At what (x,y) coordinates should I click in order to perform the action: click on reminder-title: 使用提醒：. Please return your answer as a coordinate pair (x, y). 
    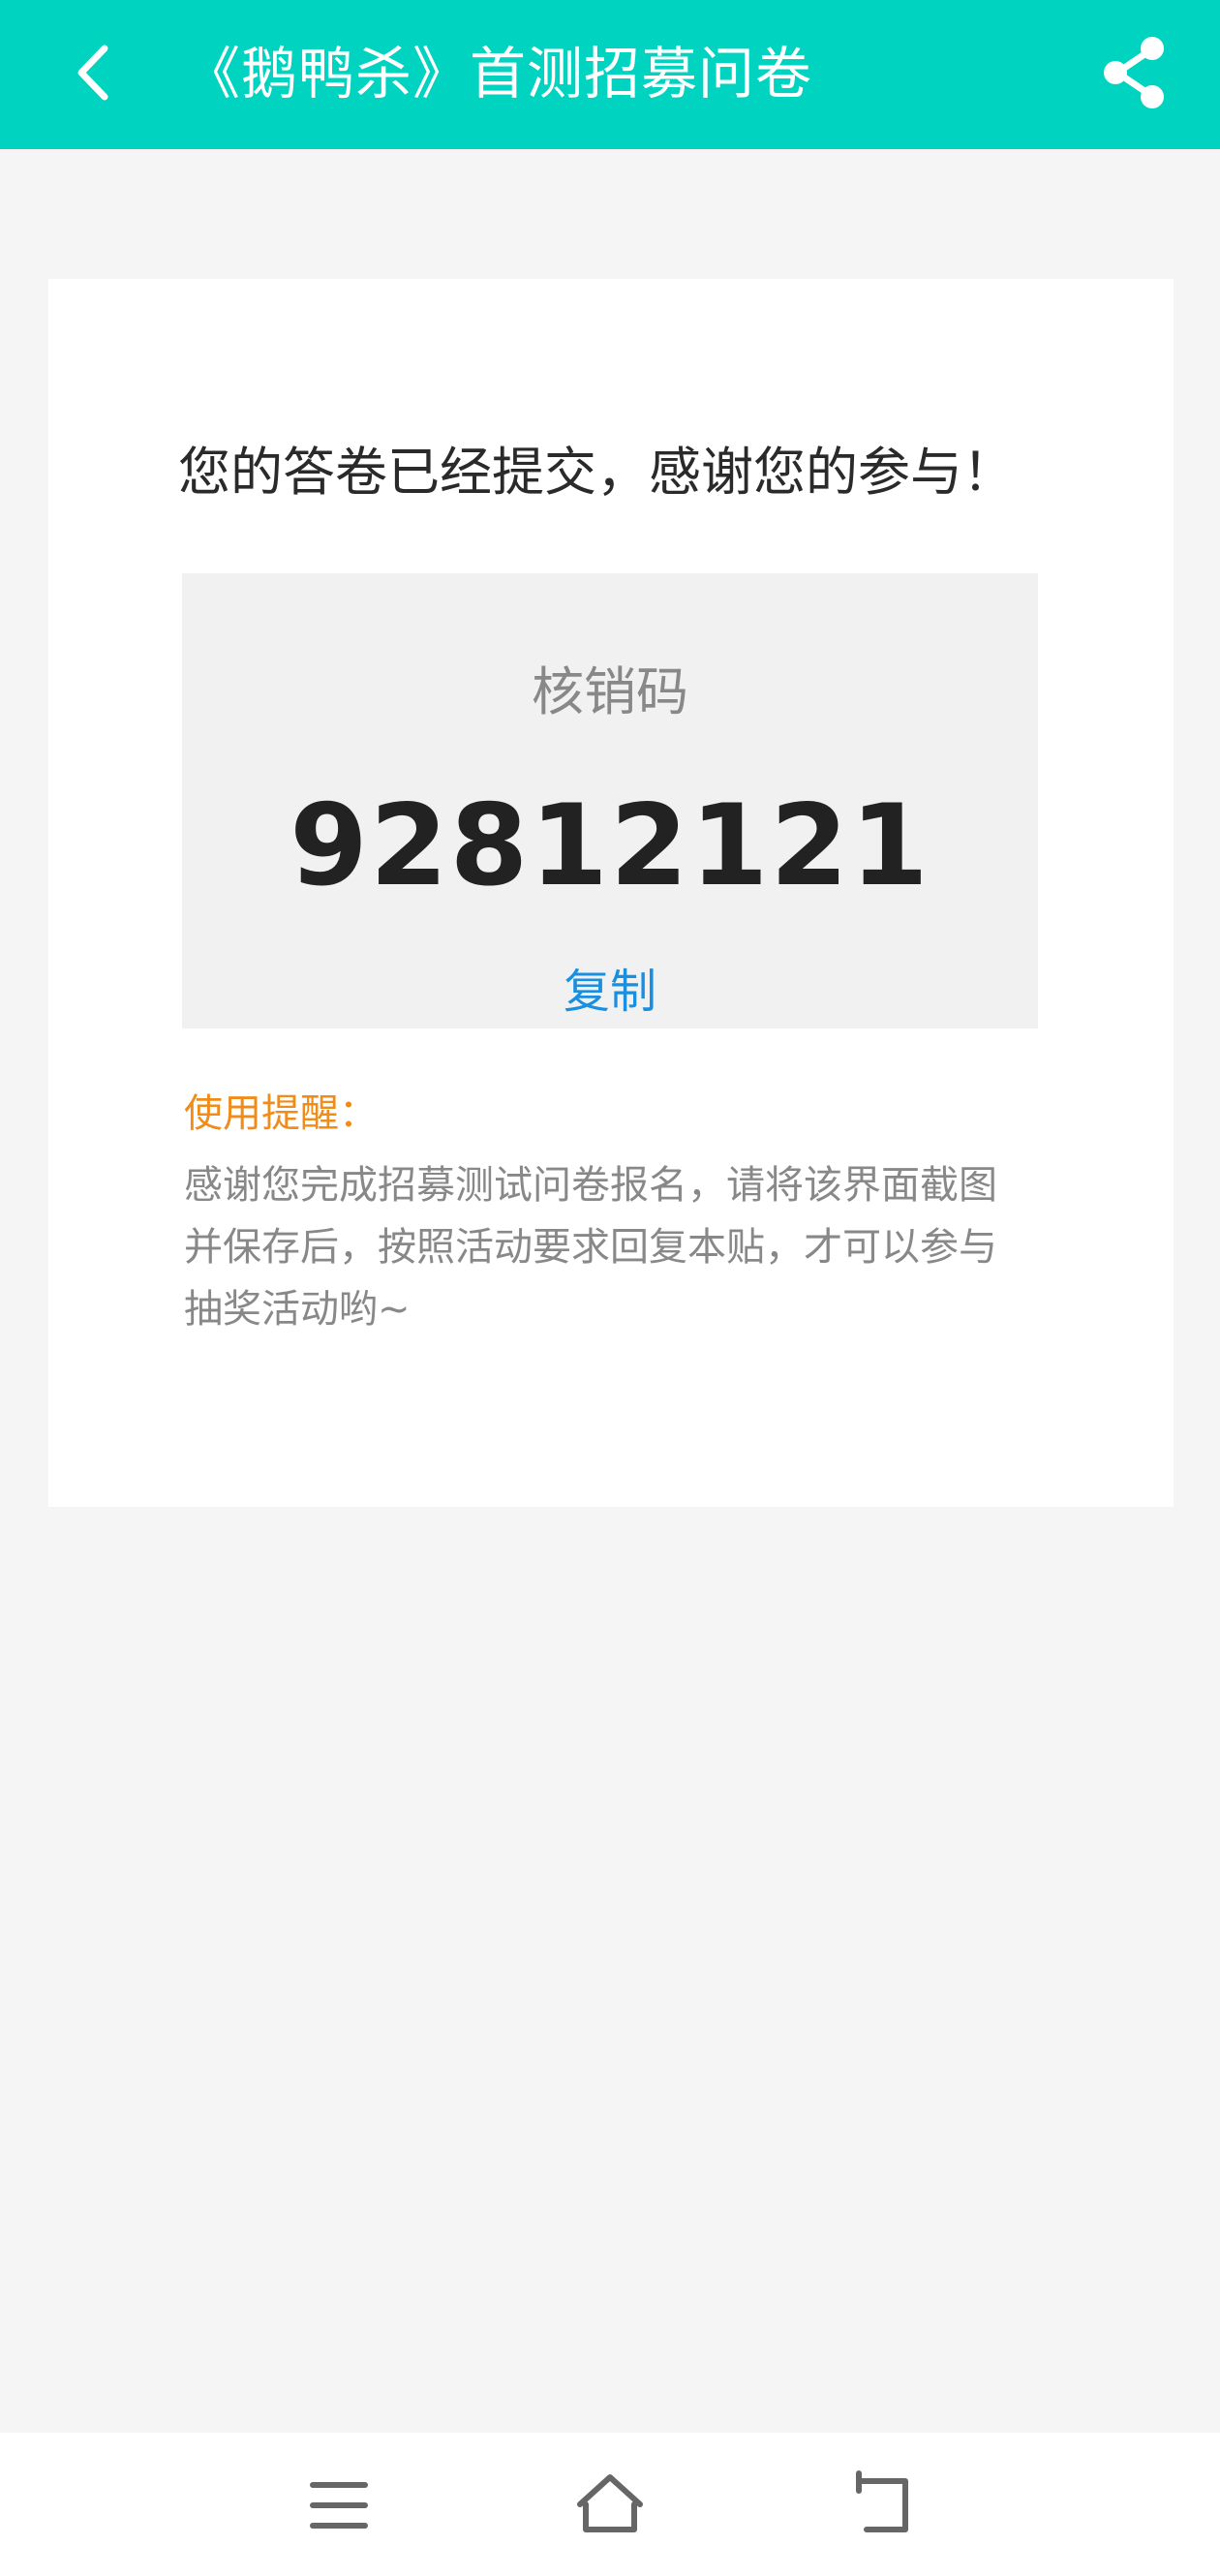
    Looking at the image, I should click on (281, 1113).